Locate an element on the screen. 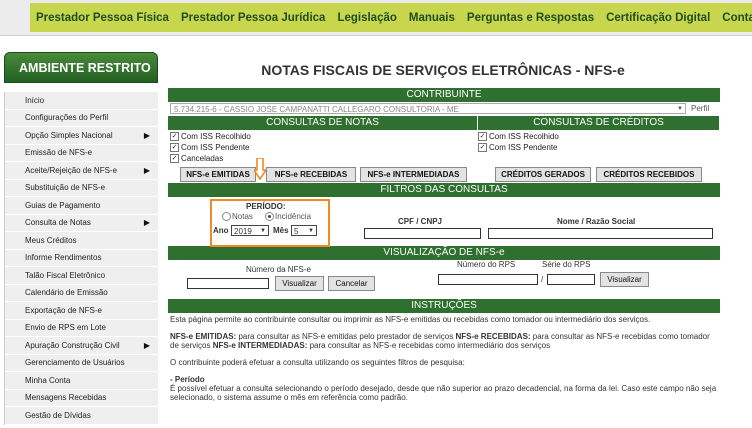 The height and width of the screenshot is (428, 752). sidebar-item-envio-rps: Envio de RPS em Lote is located at coordinates (81, 328).